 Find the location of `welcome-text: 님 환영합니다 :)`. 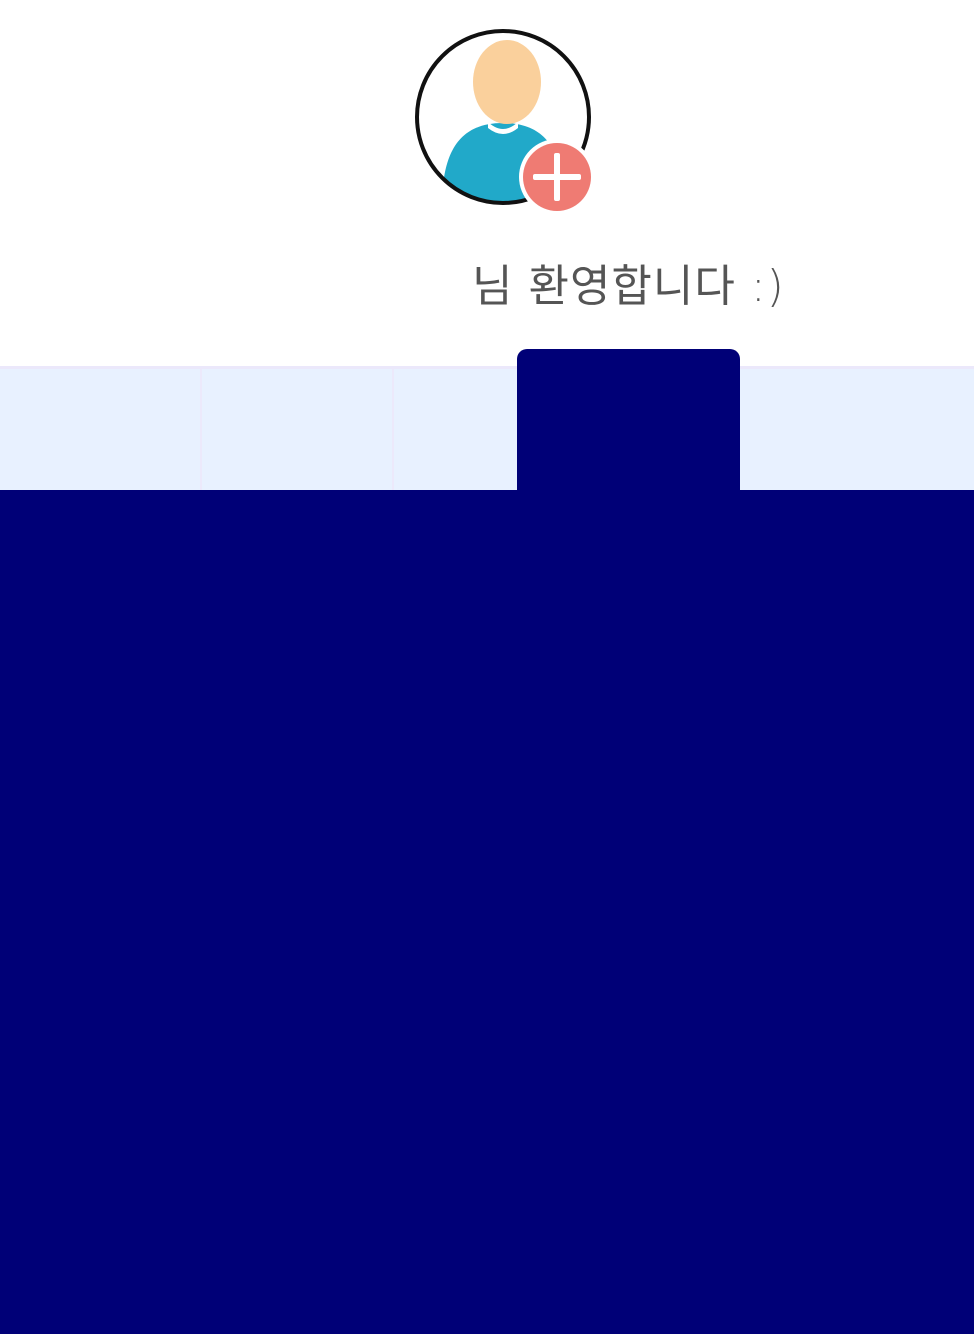

welcome-text: 님 환영합니다 :) is located at coordinates (628, 286).